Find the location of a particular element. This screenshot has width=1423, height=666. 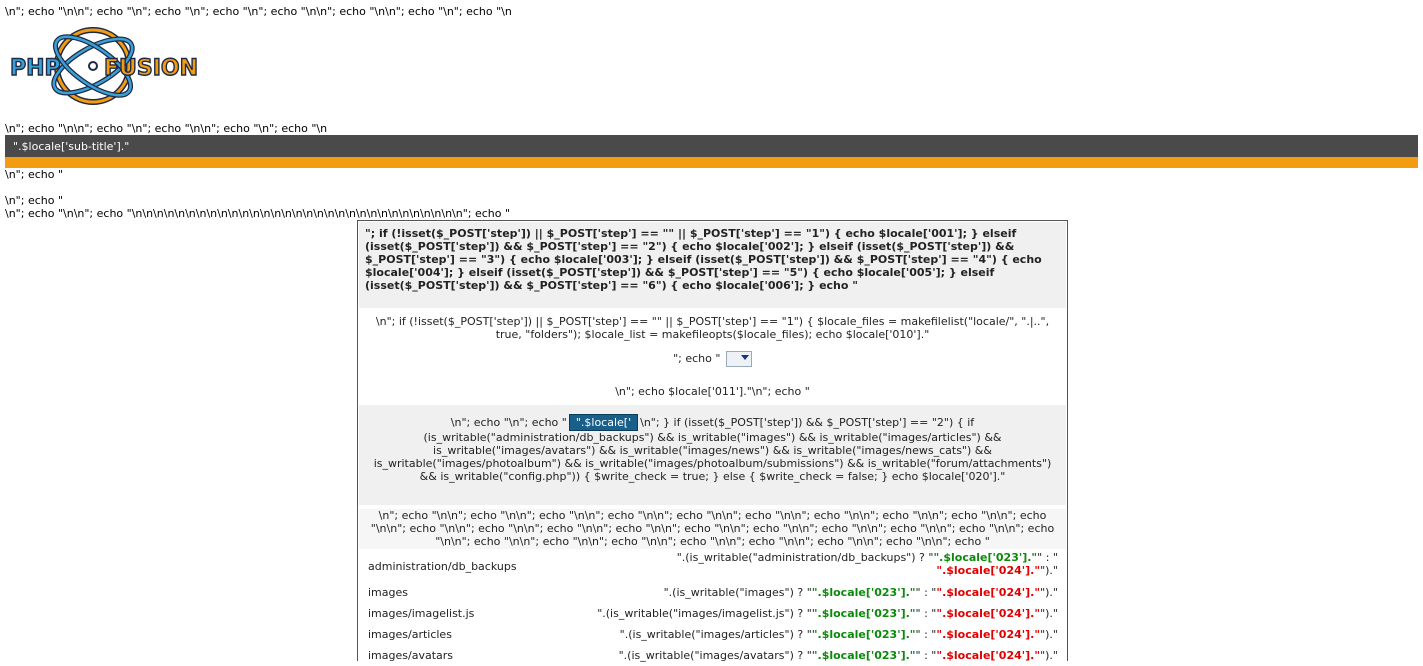

chevron-down-icon is located at coordinates (744, 357).